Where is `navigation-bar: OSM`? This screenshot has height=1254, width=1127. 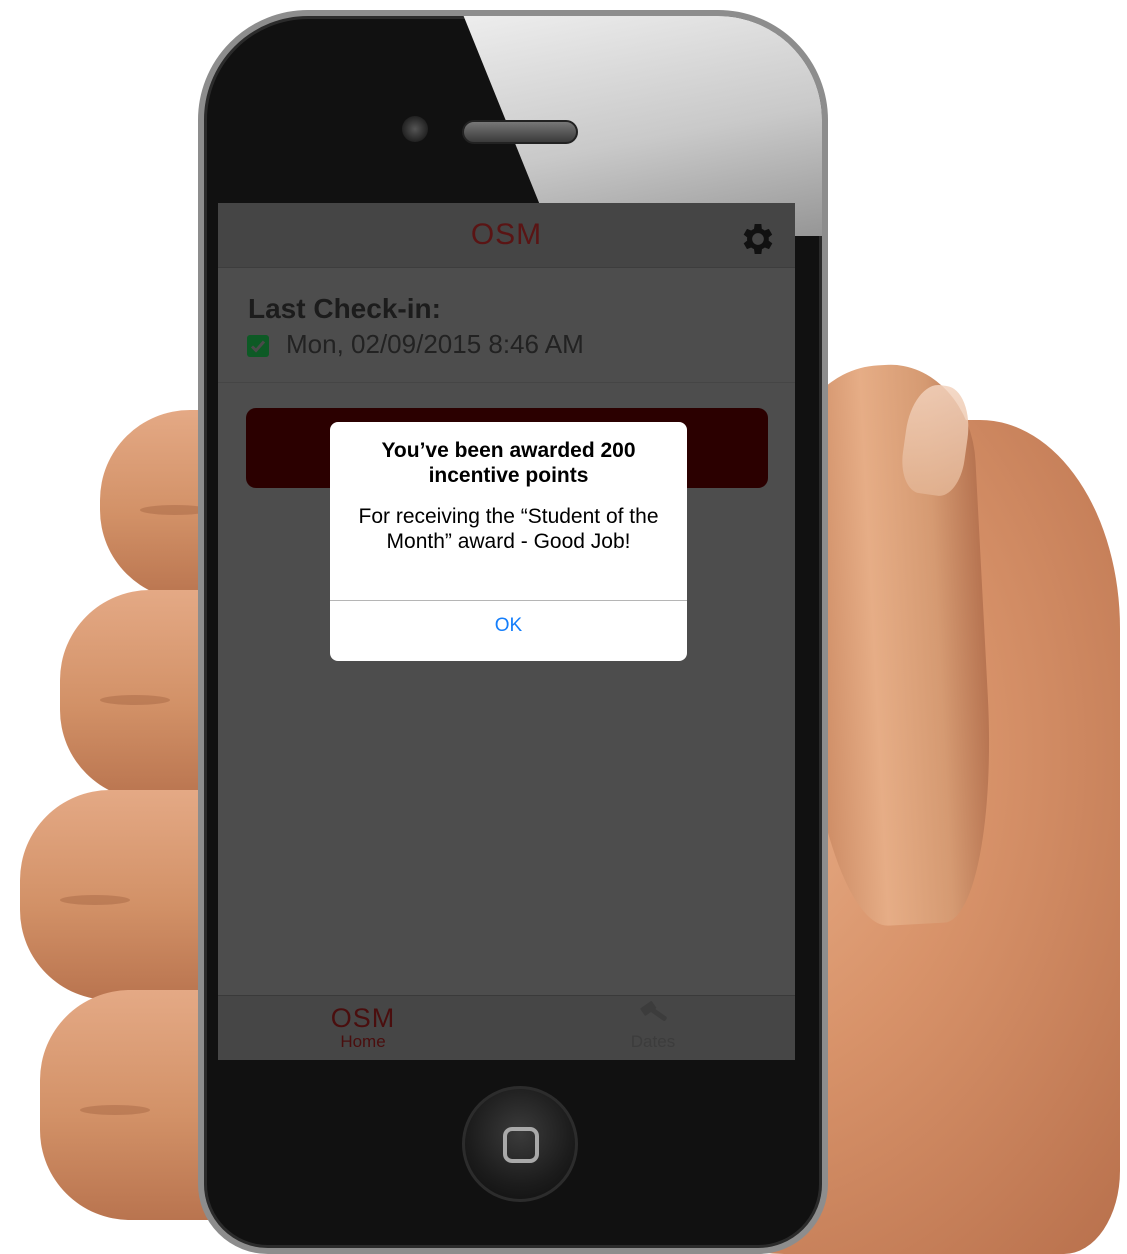
navigation-bar: OSM is located at coordinates (506, 235).